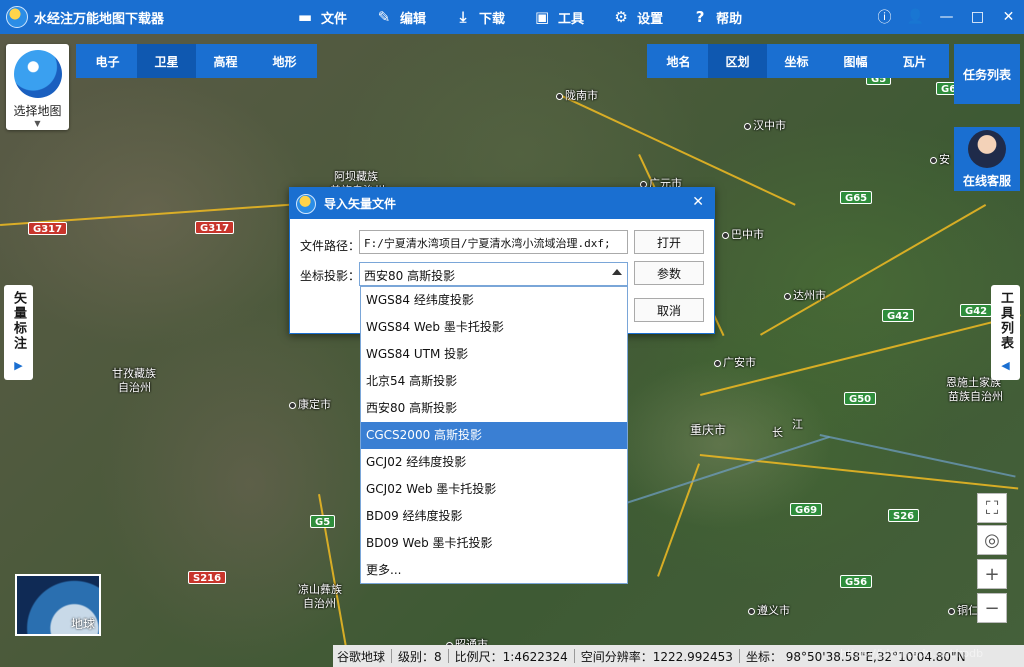  What do you see at coordinates (992, 608) in the screenshot?
I see `zoom-out-button: −` at bounding box center [992, 608].